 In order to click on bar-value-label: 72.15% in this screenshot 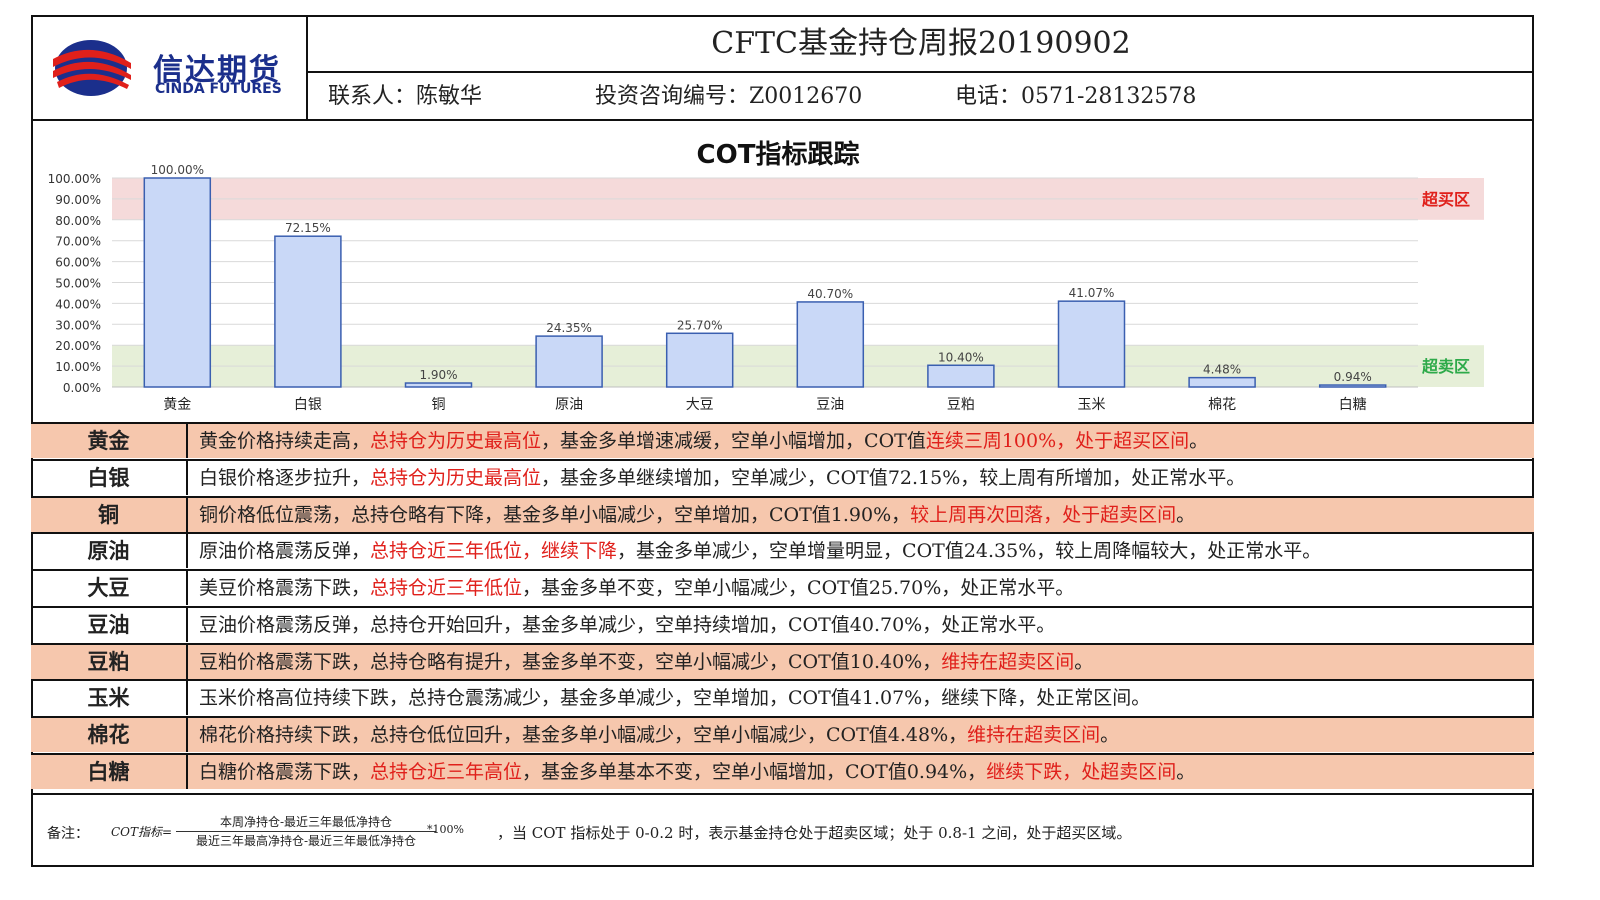, I will do `click(308, 228)`.